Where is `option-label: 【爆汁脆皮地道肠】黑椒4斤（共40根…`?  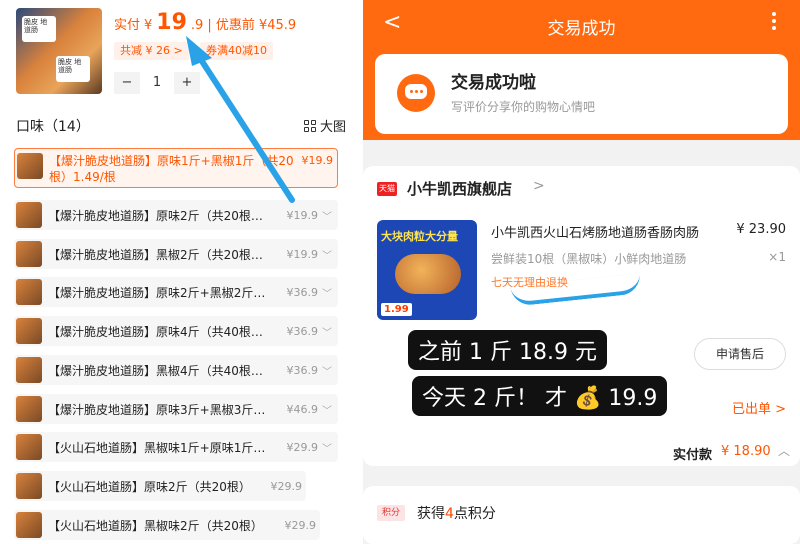 option-label: 【爆汁脆皮地道肠】黑椒4斤（共40根… is located at coordinates (155, 370).